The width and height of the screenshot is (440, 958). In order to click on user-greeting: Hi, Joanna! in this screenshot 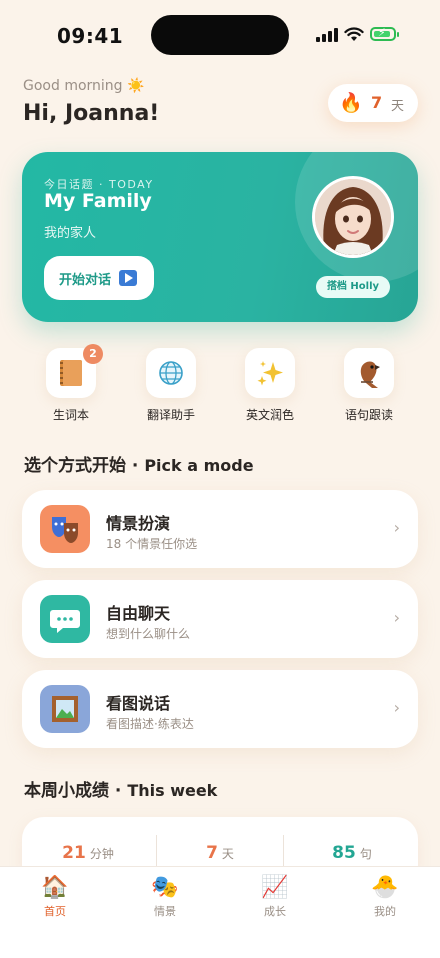, I will do `click(91, 113)`.